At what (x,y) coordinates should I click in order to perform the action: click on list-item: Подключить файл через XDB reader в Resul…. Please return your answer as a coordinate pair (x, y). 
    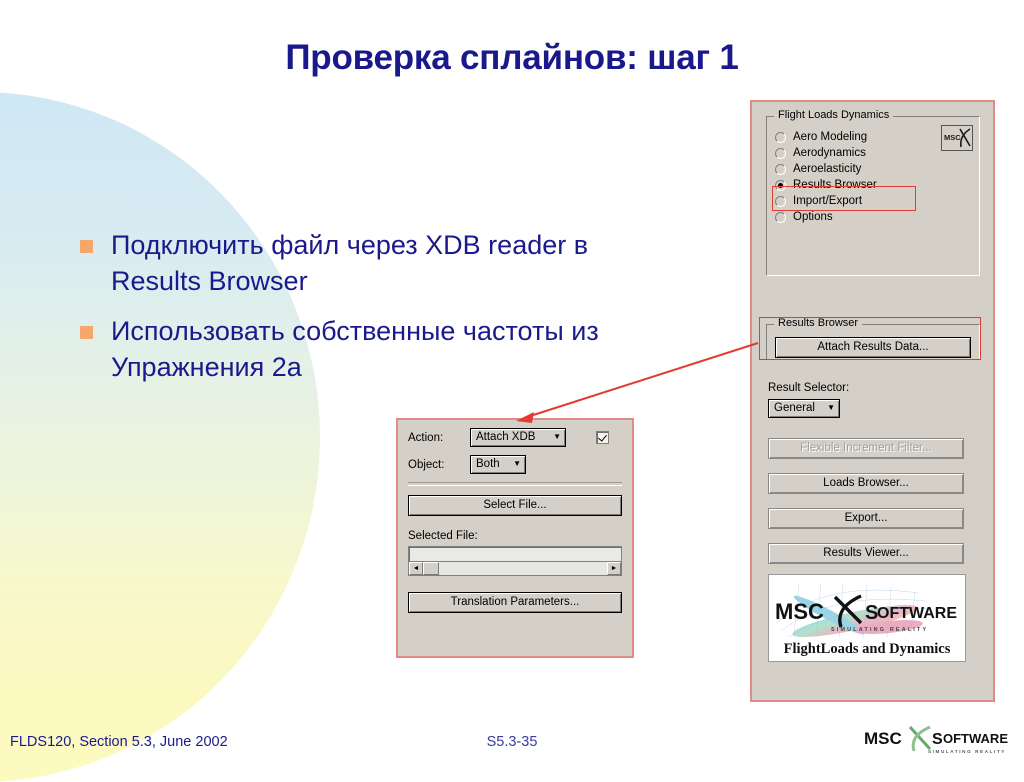
    Looking at the image, I should click on (360, 264).